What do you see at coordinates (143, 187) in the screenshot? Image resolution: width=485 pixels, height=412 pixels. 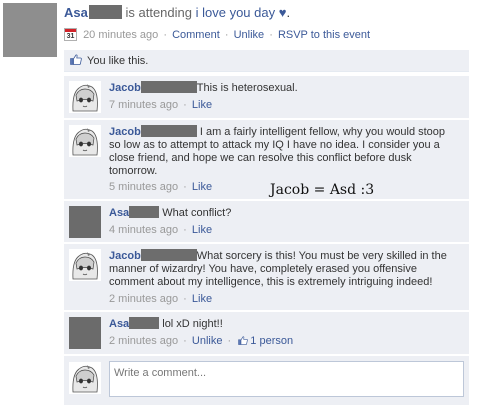 I see `comment-time: 5 minutes ago` at bounding box center [143, 187].